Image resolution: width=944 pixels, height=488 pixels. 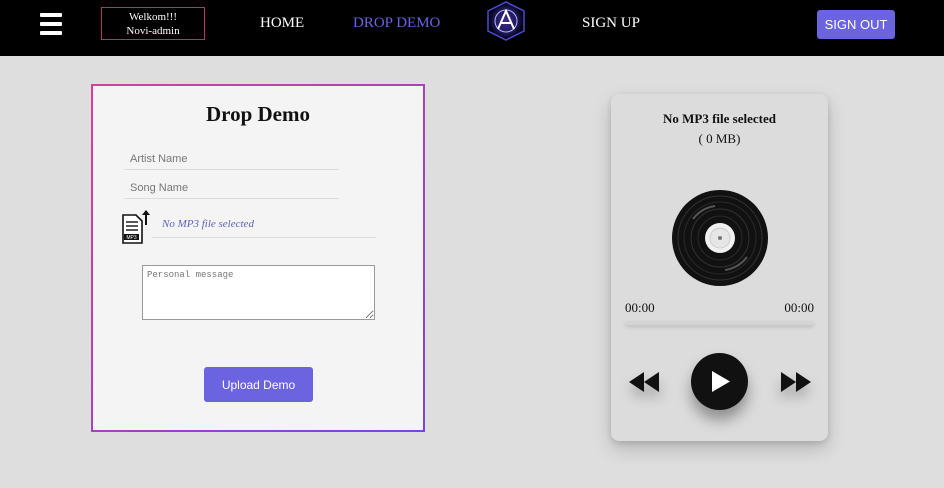 I want to click on play-button, so click(x=719, y=381).